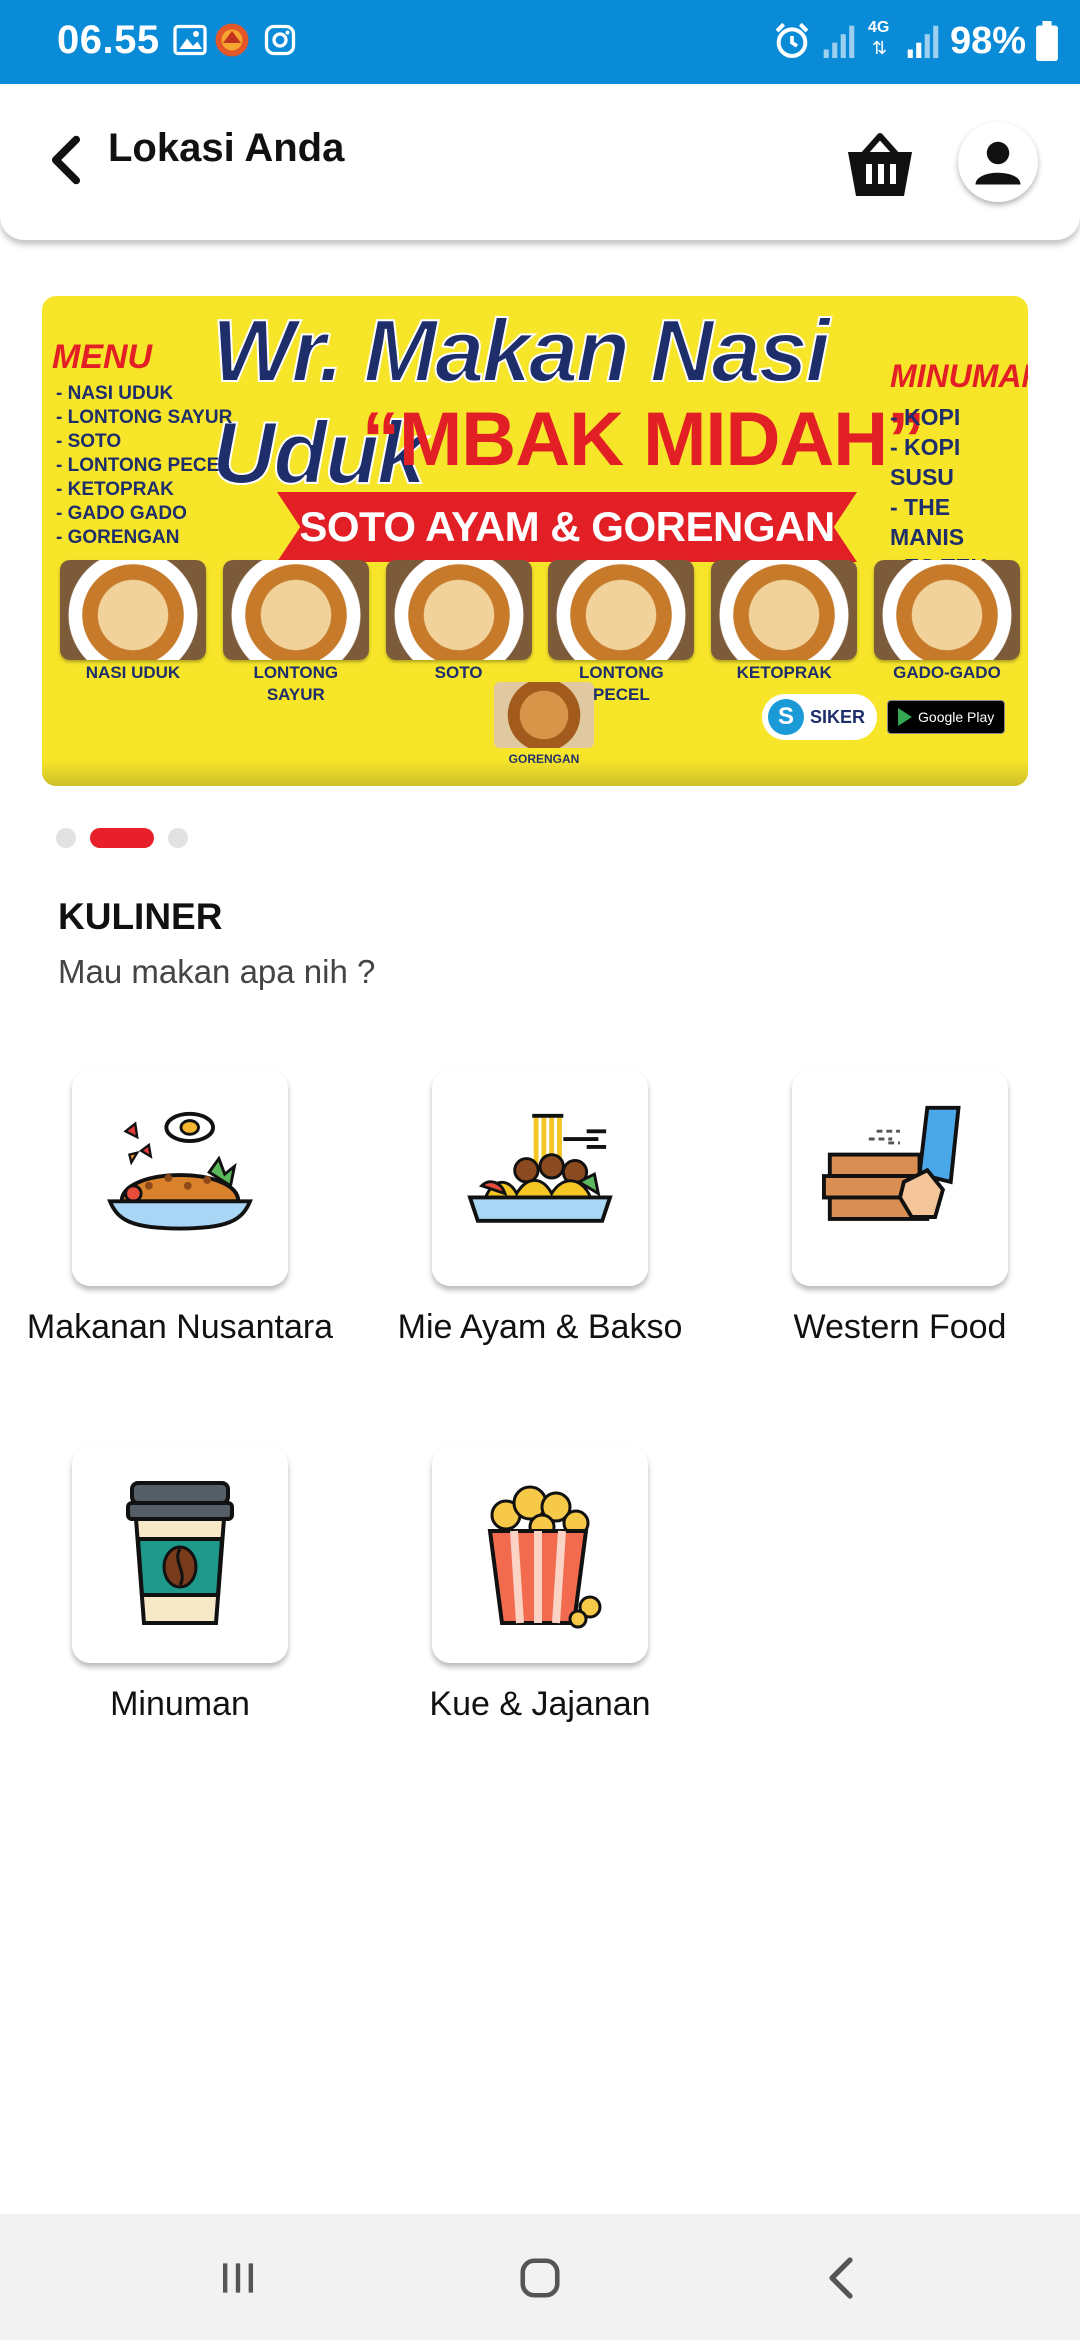  What do you see at coordinates (786, 717) in the screenshot?
I see `siker-logo-icon: S` at bounding box center [786, 717].